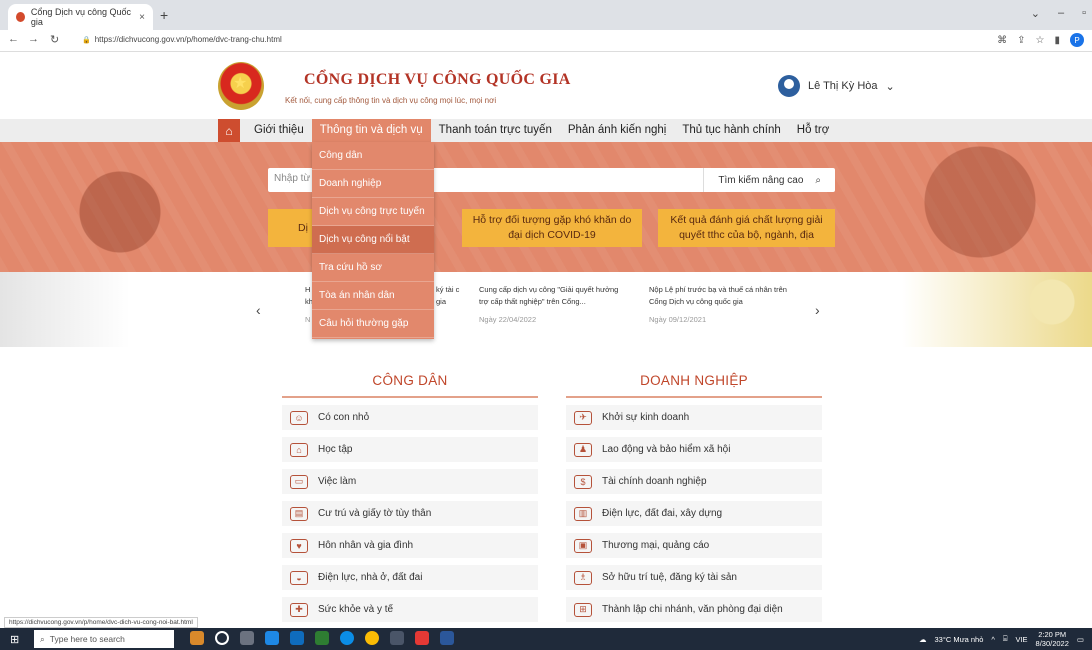  What do you see at coordinates (297, 638) in the screenshot?
I see `mail-icon` at bounding box center [297, 638].